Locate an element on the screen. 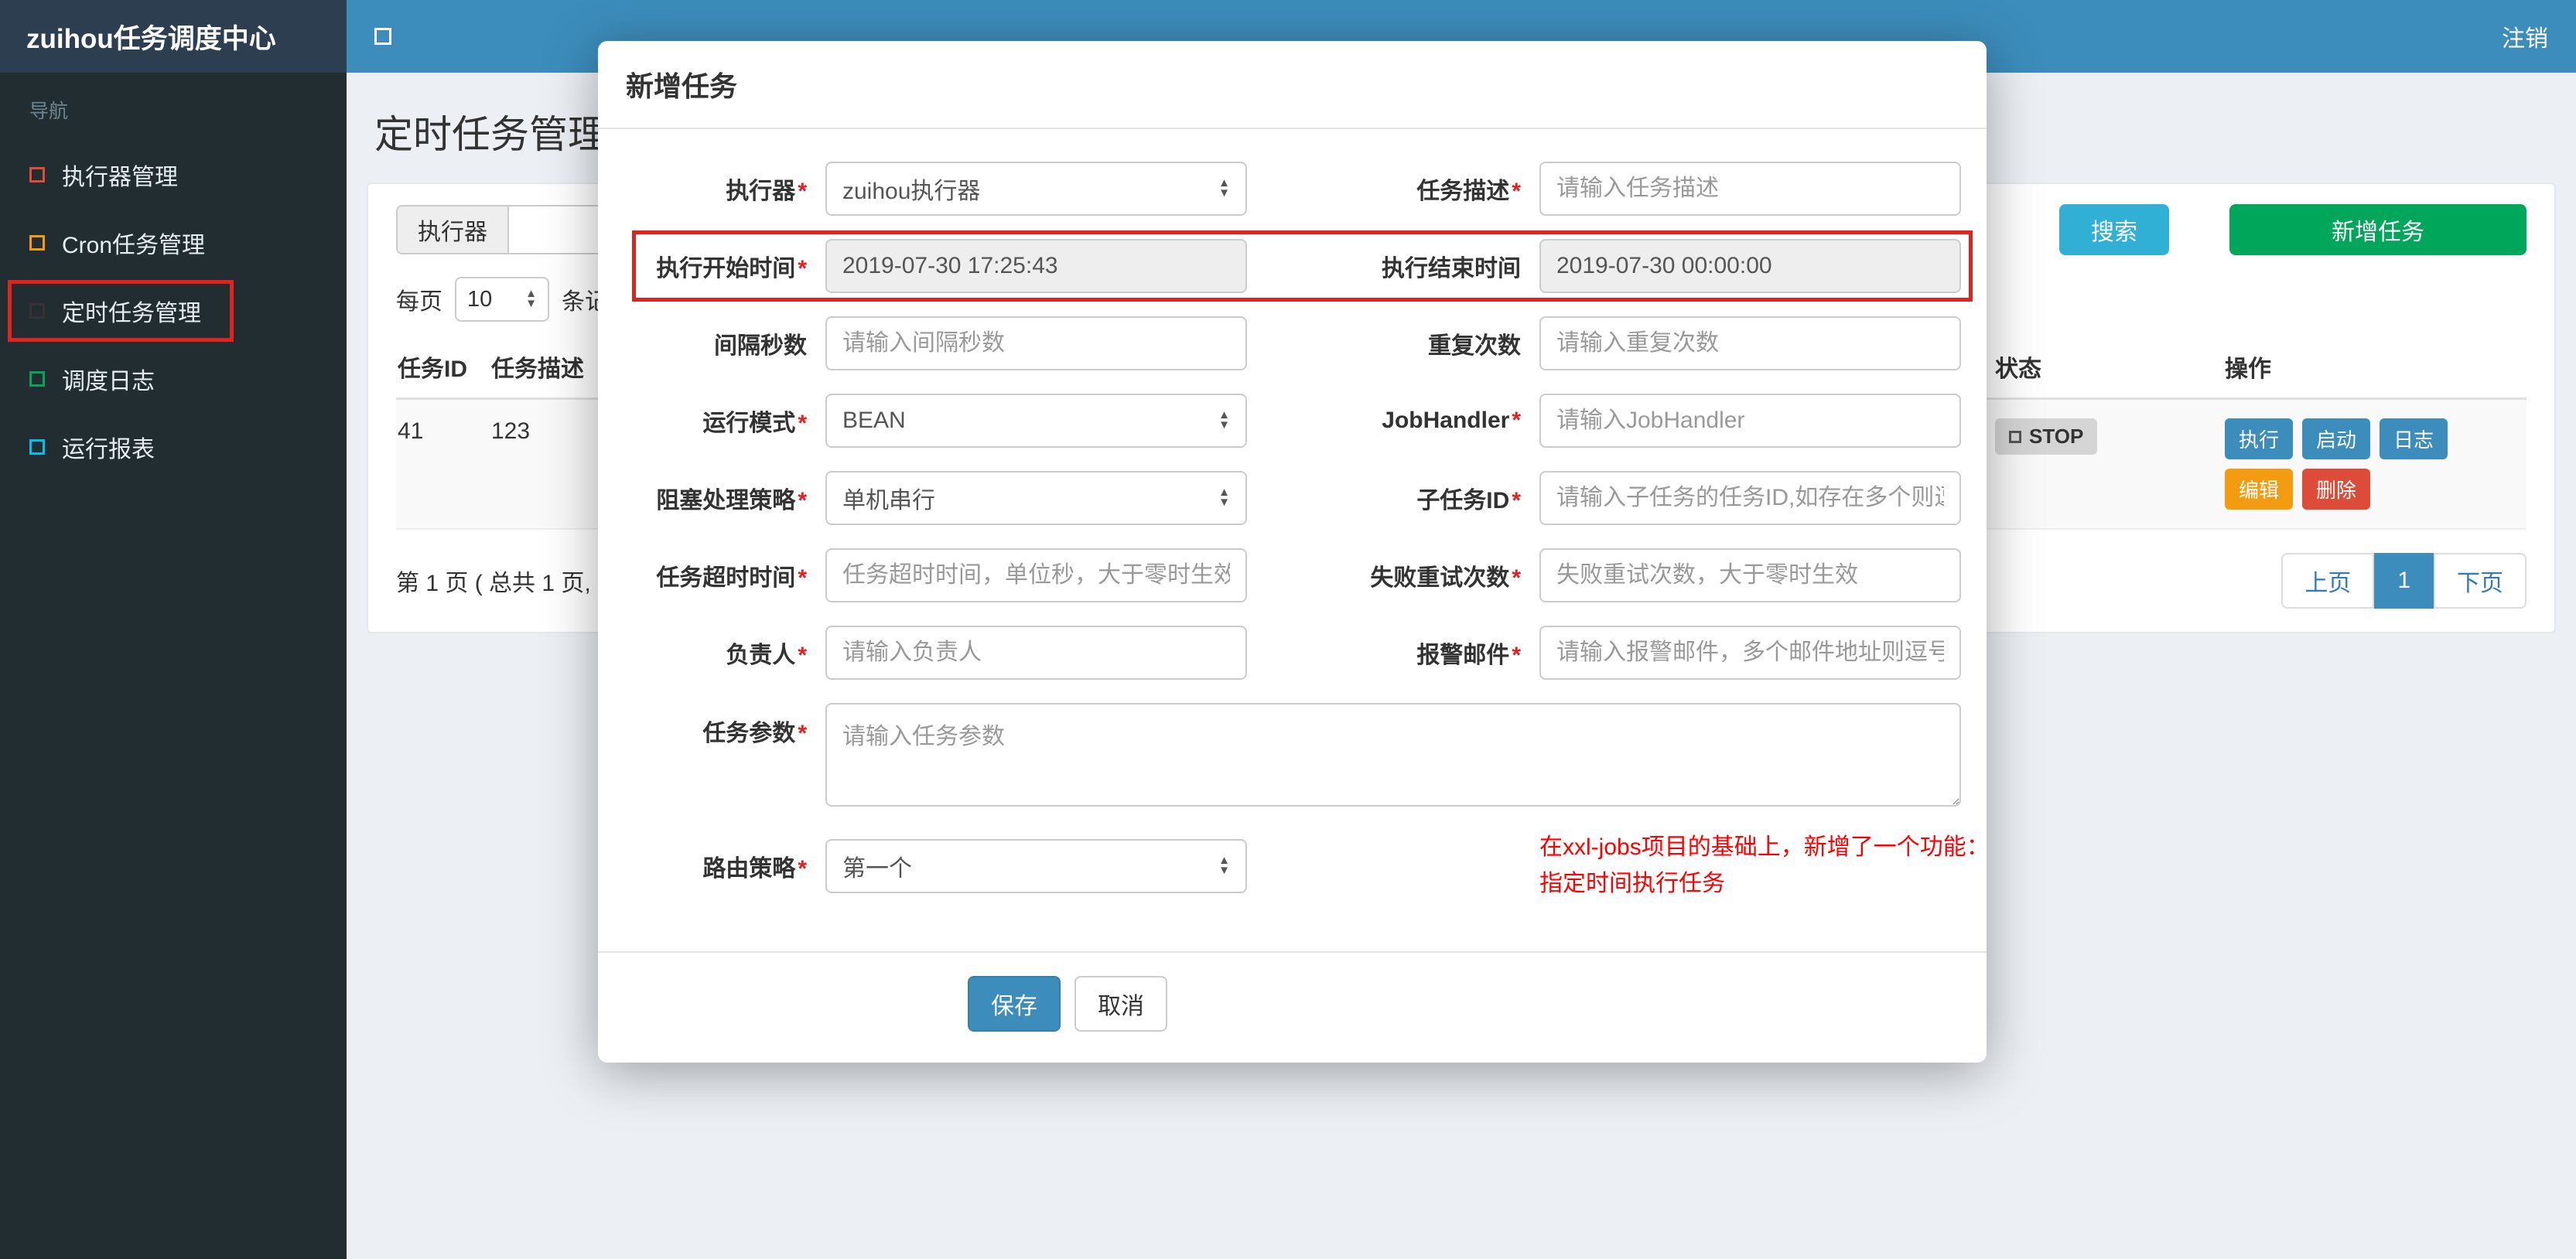 This screenshot has width=2576, height=1259. owner-label: 负责人 * is located at coordinates (718, 653).